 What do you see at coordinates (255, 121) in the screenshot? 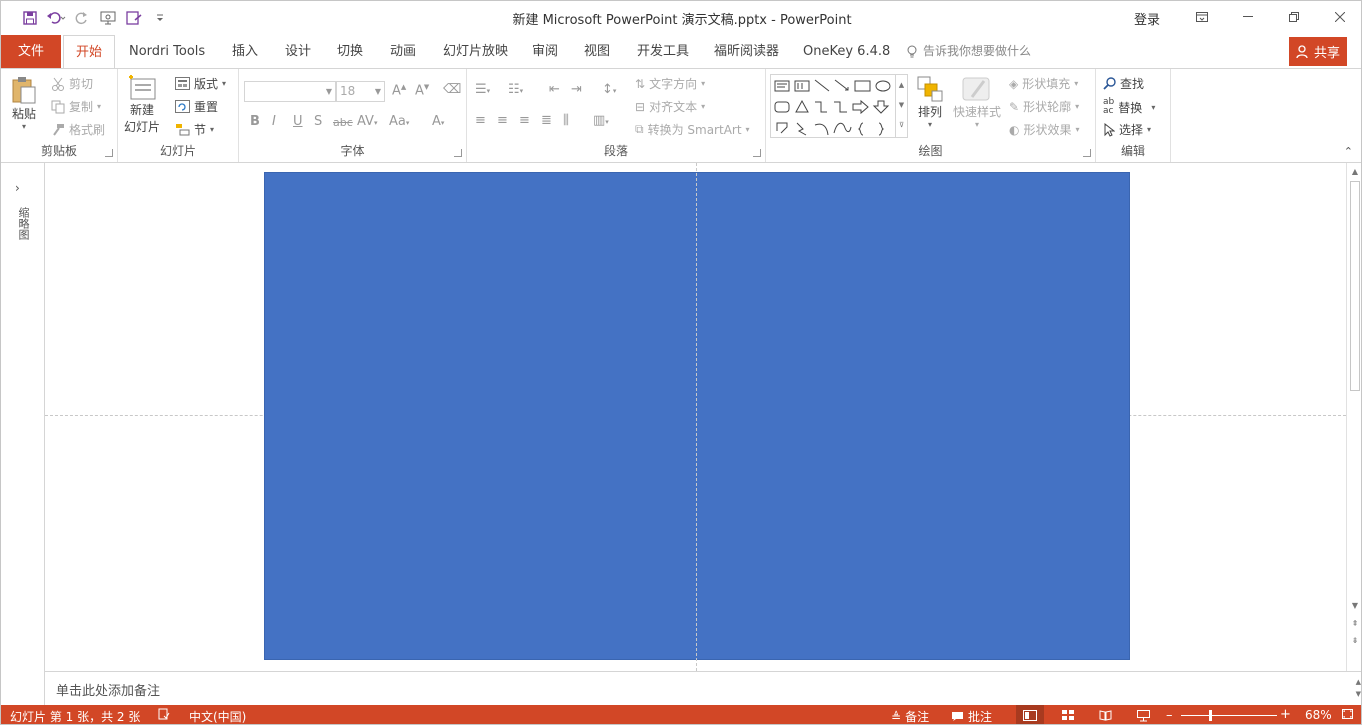
I see `bold-icon: B` at bounding box center [255, 121].